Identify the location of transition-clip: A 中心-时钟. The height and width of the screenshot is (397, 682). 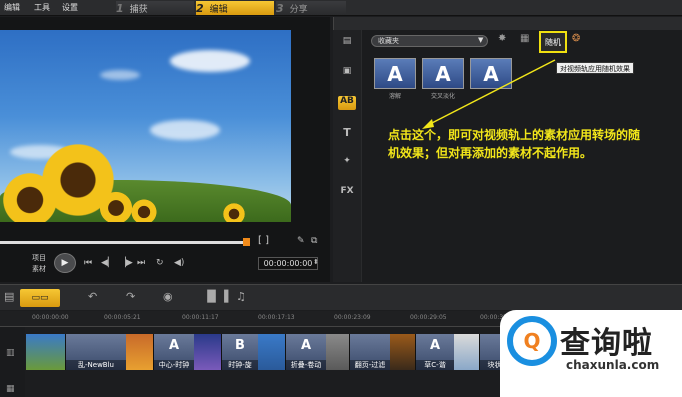
(174, 352).